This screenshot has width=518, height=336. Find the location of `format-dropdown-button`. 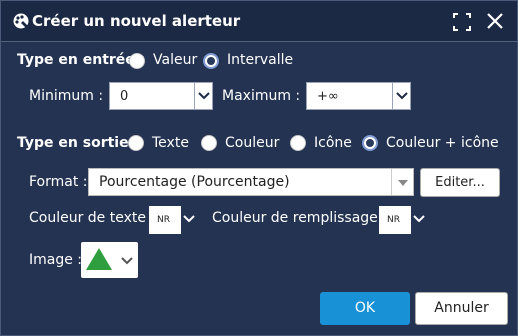

format-dropdown-button is located at coordinates (402, 182).